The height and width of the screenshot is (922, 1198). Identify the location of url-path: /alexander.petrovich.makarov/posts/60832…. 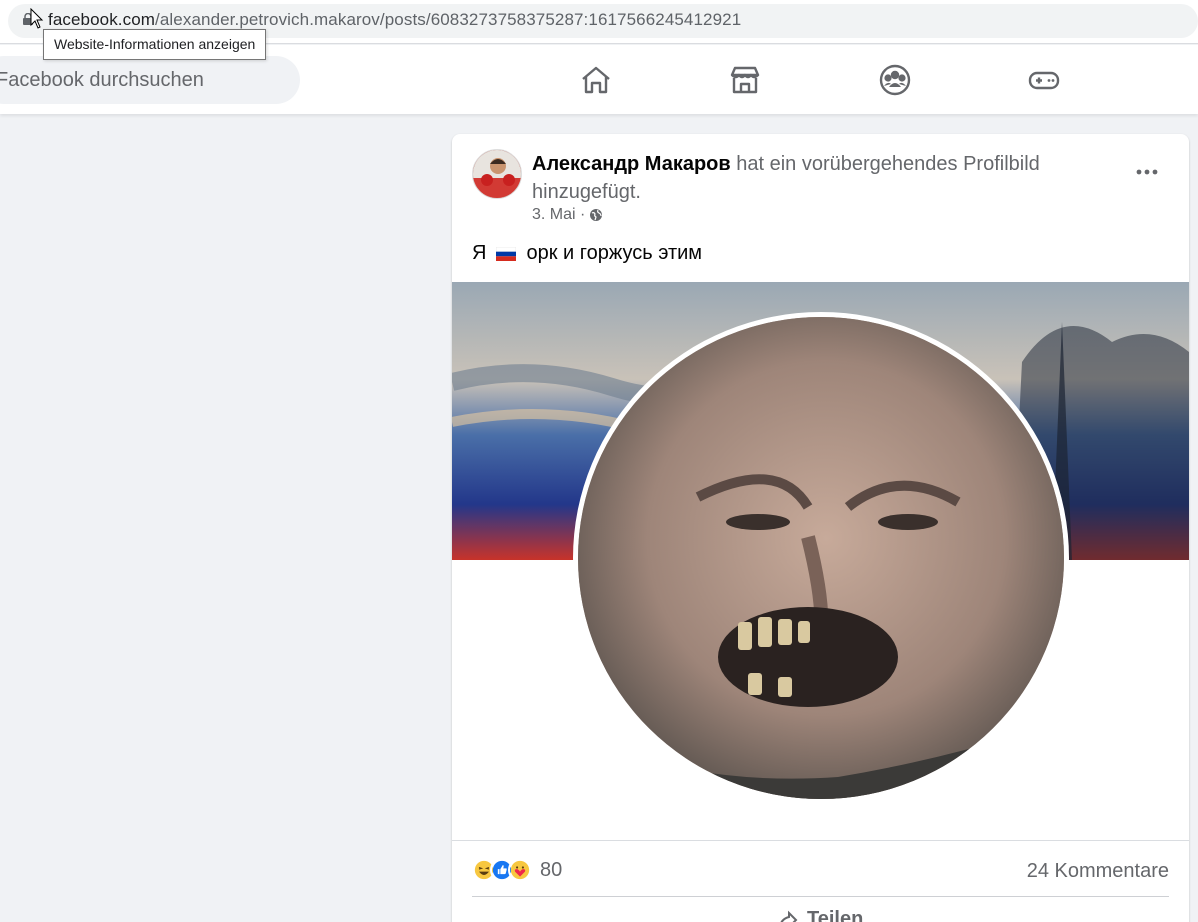
(448, 19).